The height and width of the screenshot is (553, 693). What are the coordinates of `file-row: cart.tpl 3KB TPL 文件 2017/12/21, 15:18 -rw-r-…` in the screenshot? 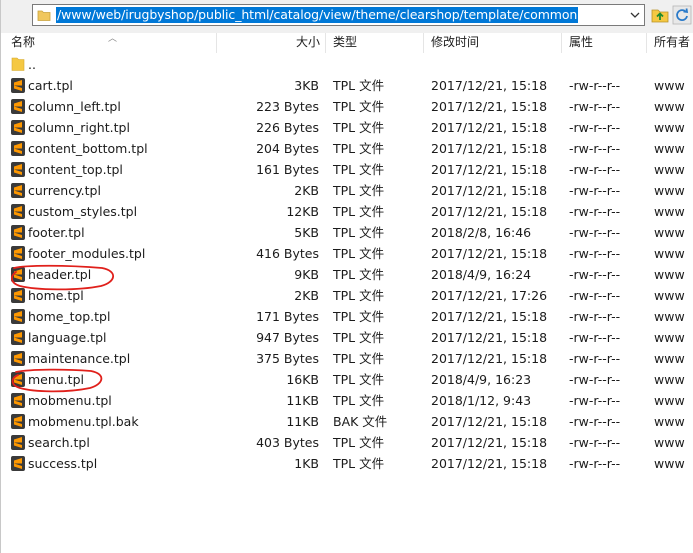 It's located at (347, 85).